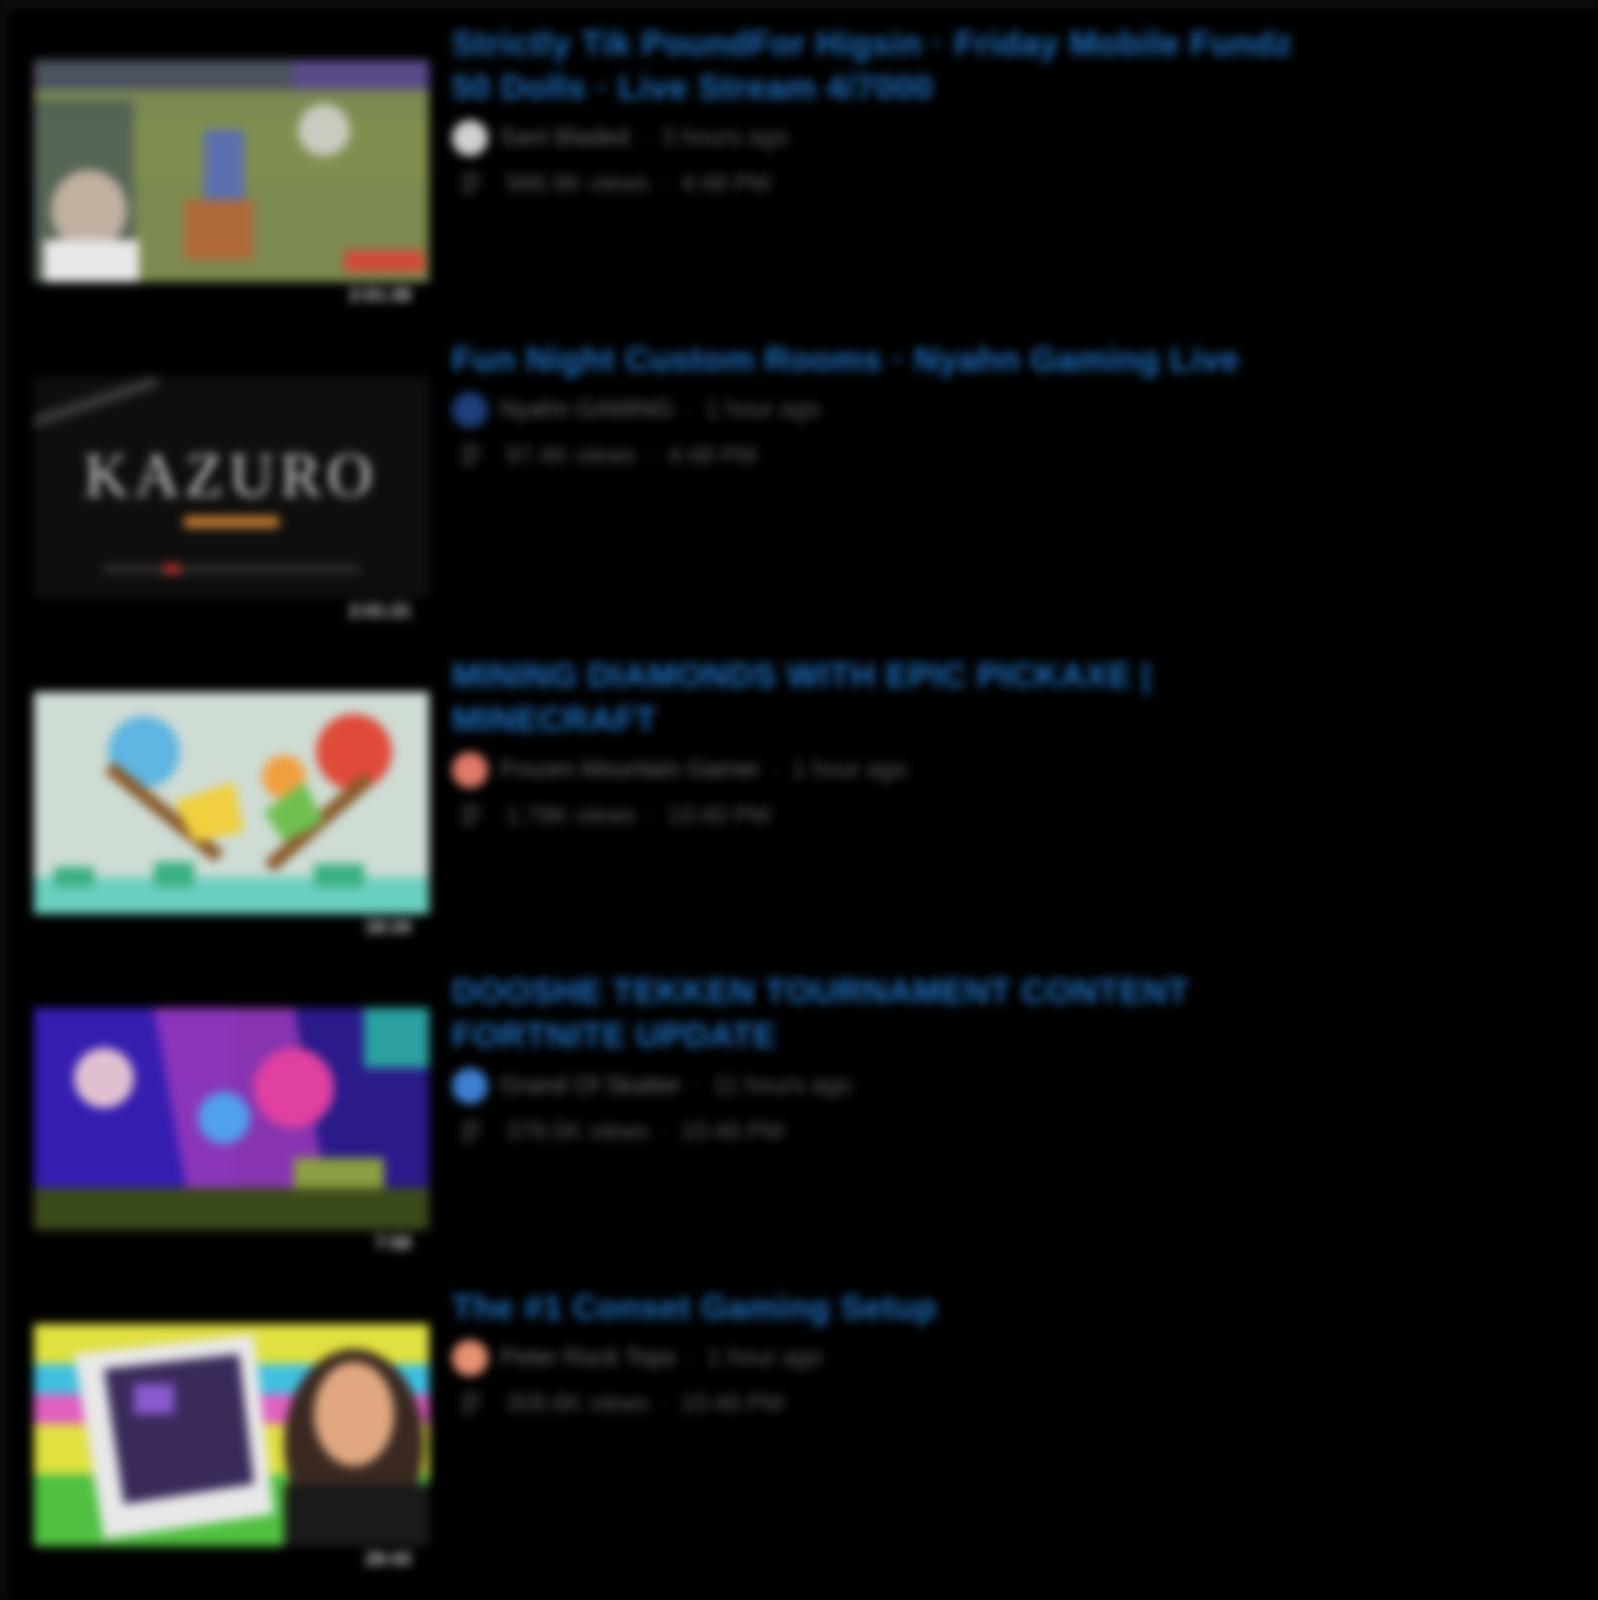 The width and height of the screenshot is (1598, 1600). What do you see at coordinates (577, 183) in the screenshot?
I see `view-count: 986.9K views` at bounding box center [577, 183].